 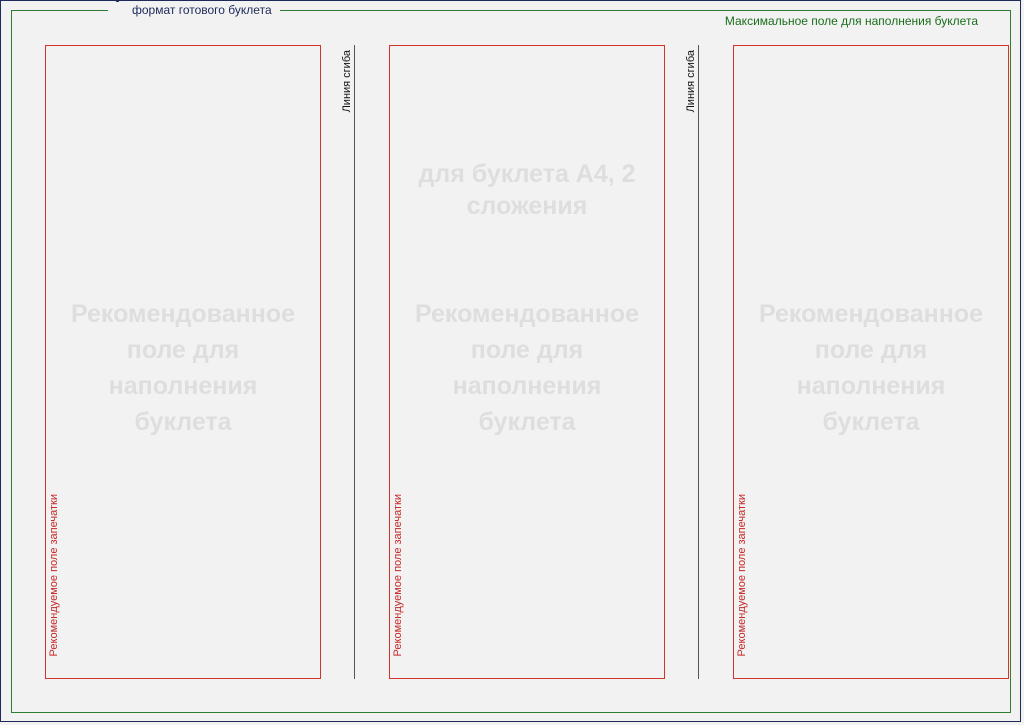 What do you see at coordinates (194, 10) in the screenshot?
I see `format-label: формат готового буклета` at bounding box center [194, 10].